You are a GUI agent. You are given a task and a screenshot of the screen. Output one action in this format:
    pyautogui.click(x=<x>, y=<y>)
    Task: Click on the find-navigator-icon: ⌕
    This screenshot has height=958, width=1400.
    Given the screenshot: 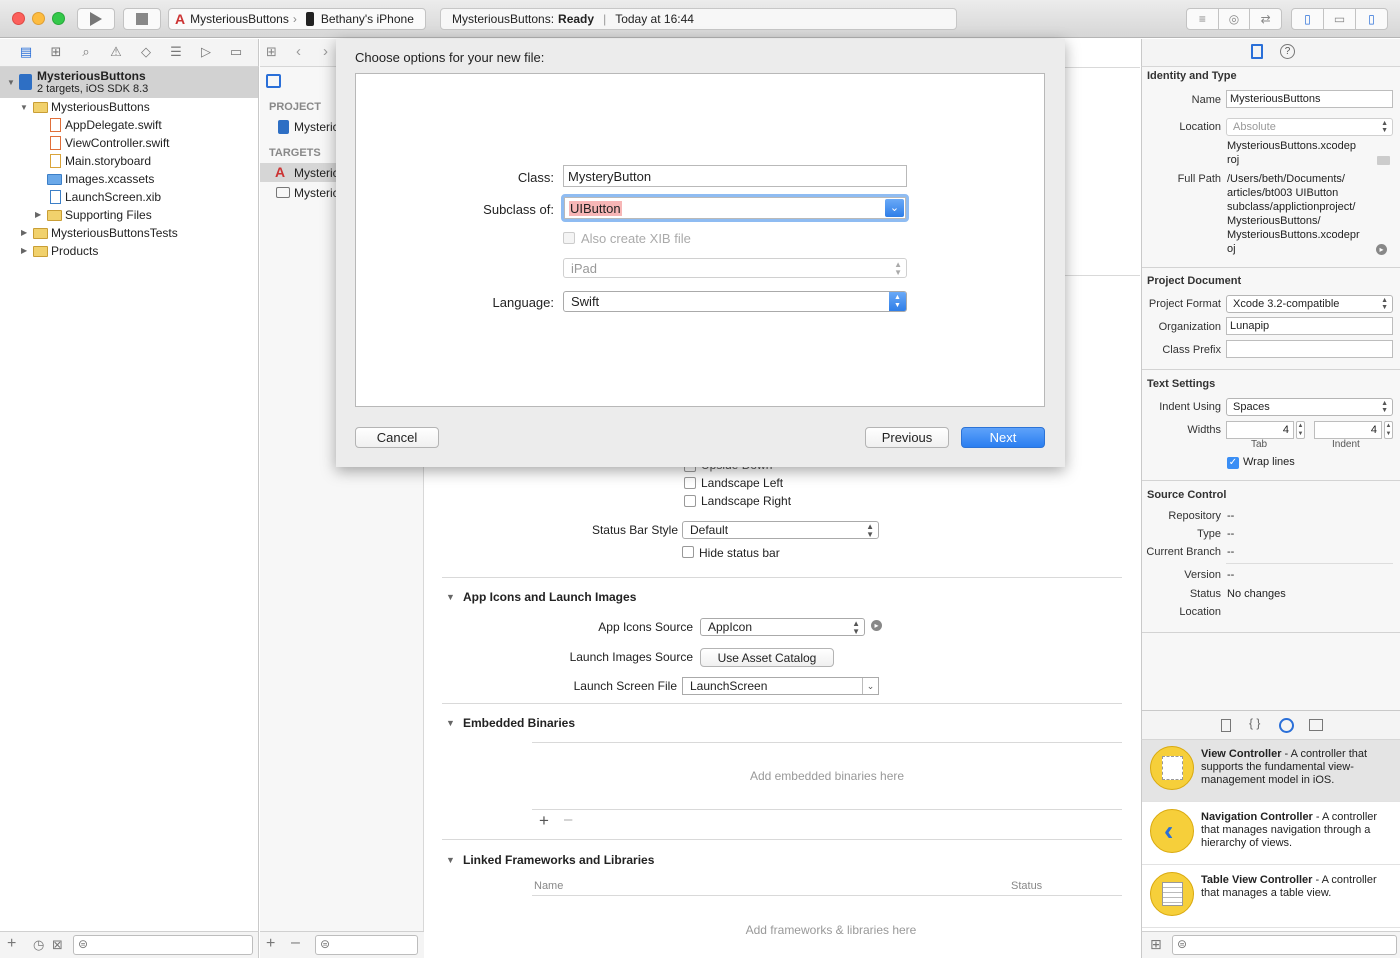 What is the action you would take?
    pyautogui.click(x=86, y=52)
    